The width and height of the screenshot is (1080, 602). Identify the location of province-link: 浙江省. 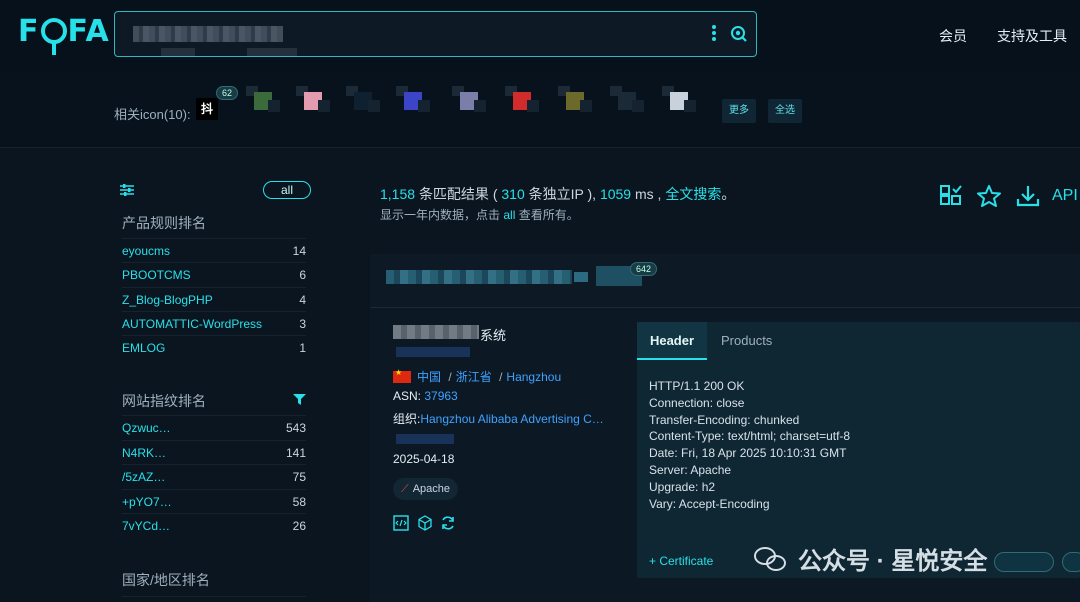
(474, 377).